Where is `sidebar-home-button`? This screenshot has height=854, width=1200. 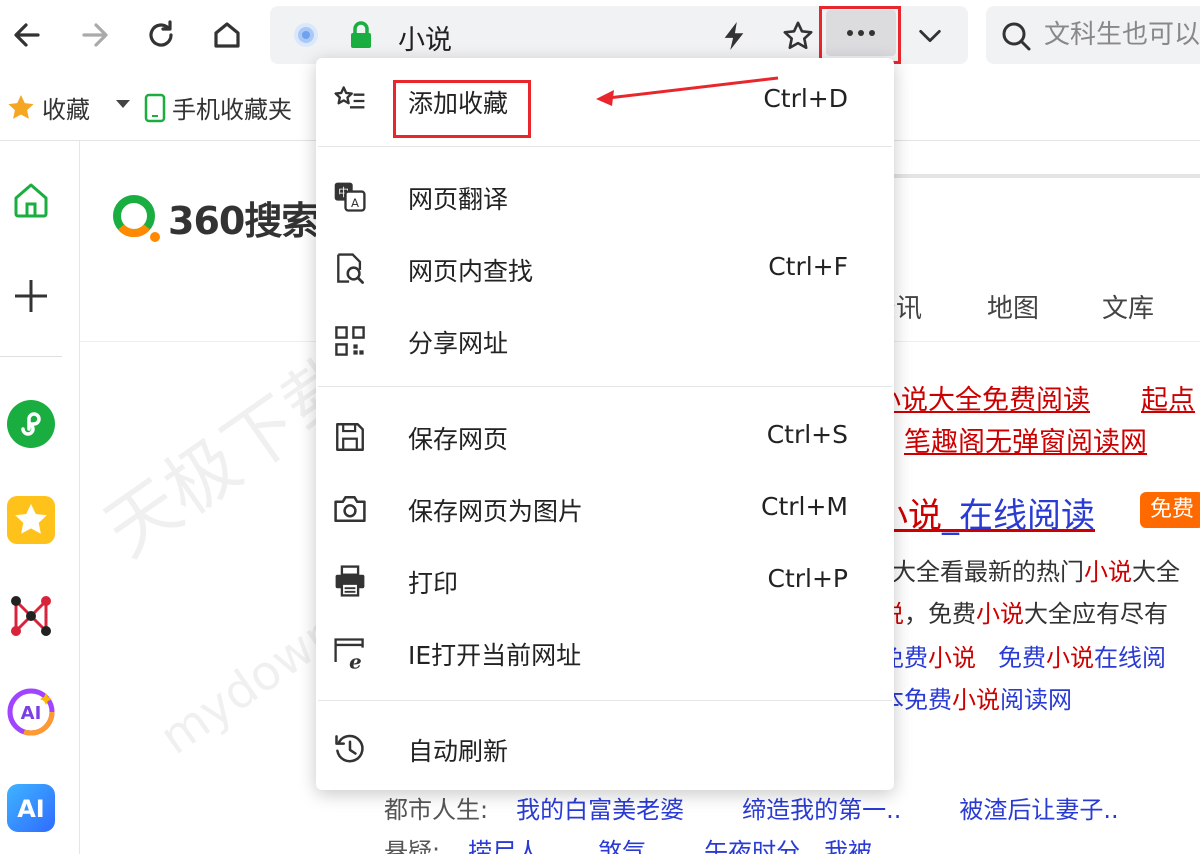
sidebar-home-button is located at coordinates (31, 200).